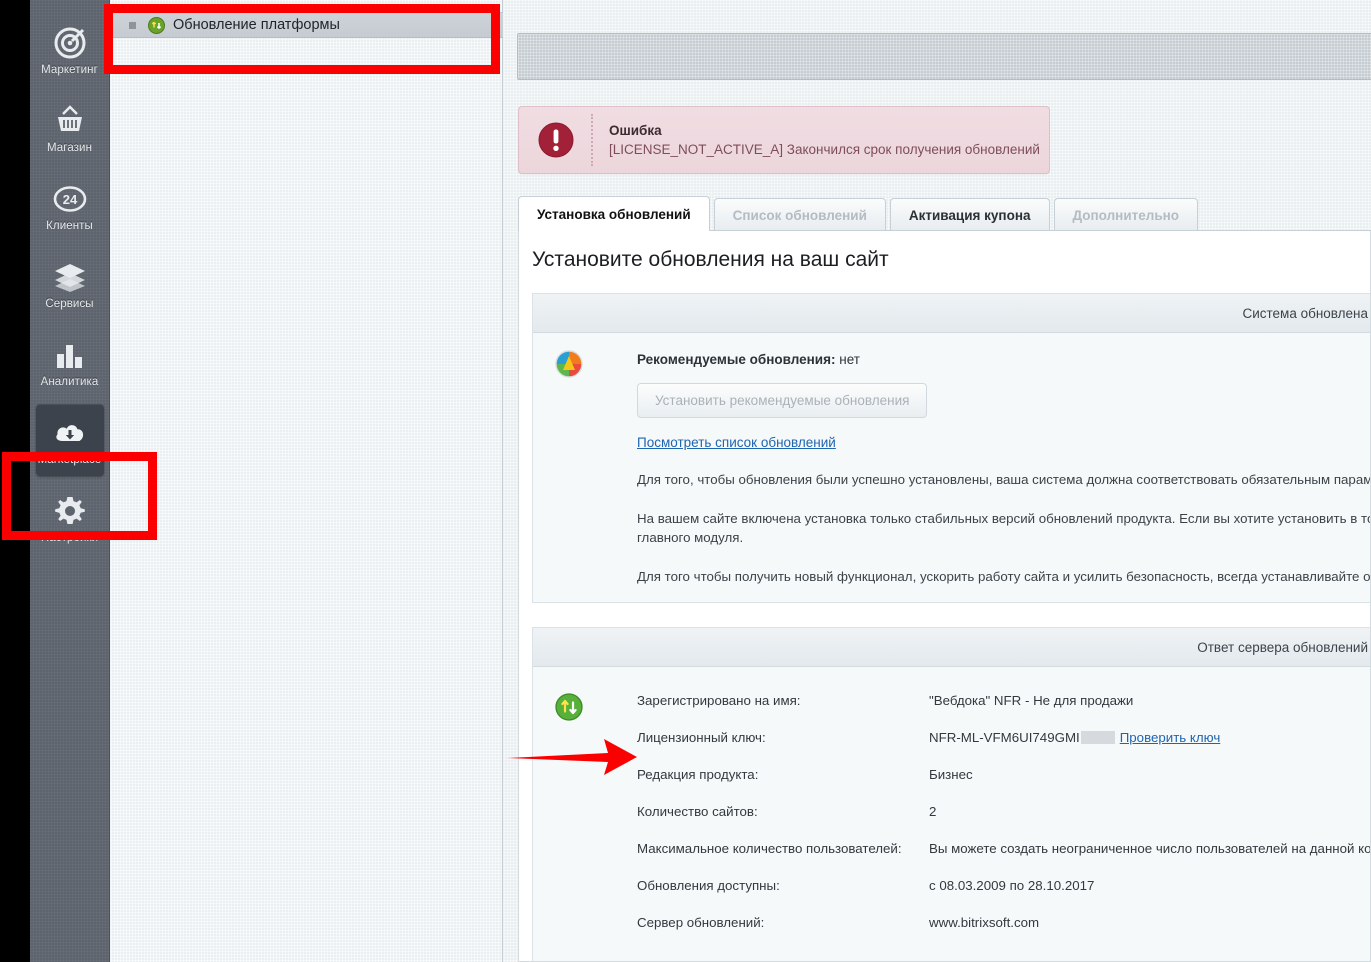 The height and width of the screenshot is (962, 1371). I want to click on sidebar-item-shop: Магазин, so click(70, 128).